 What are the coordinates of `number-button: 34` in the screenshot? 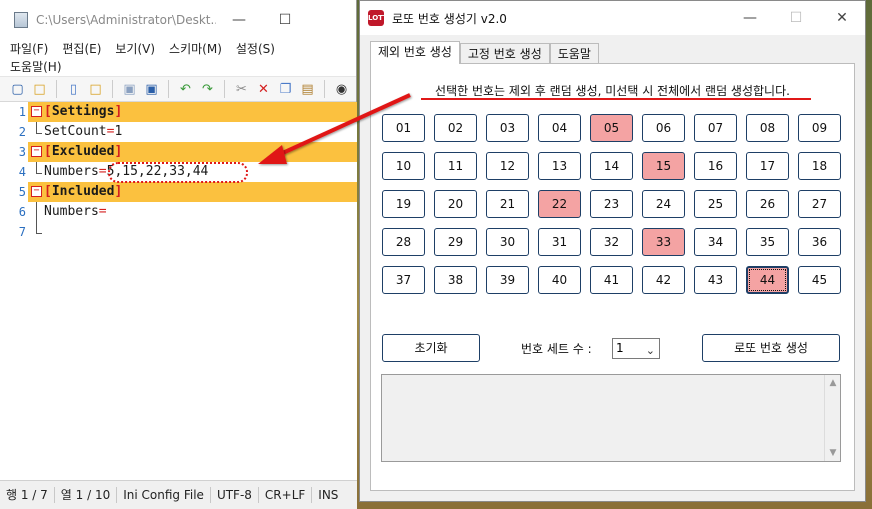 It's located at (715, 242).